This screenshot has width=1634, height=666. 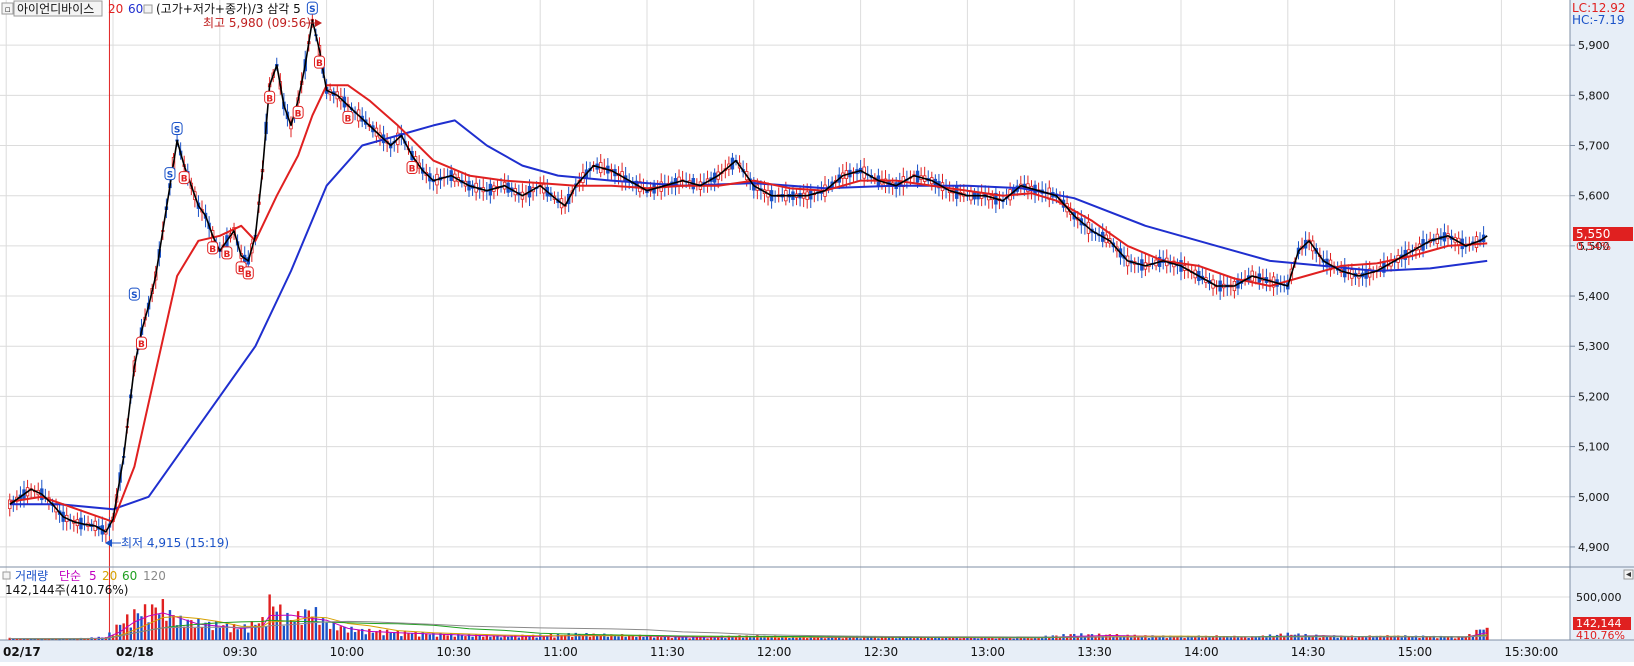 I want to click on volume-toggle-box, so click(x=6, y=575).